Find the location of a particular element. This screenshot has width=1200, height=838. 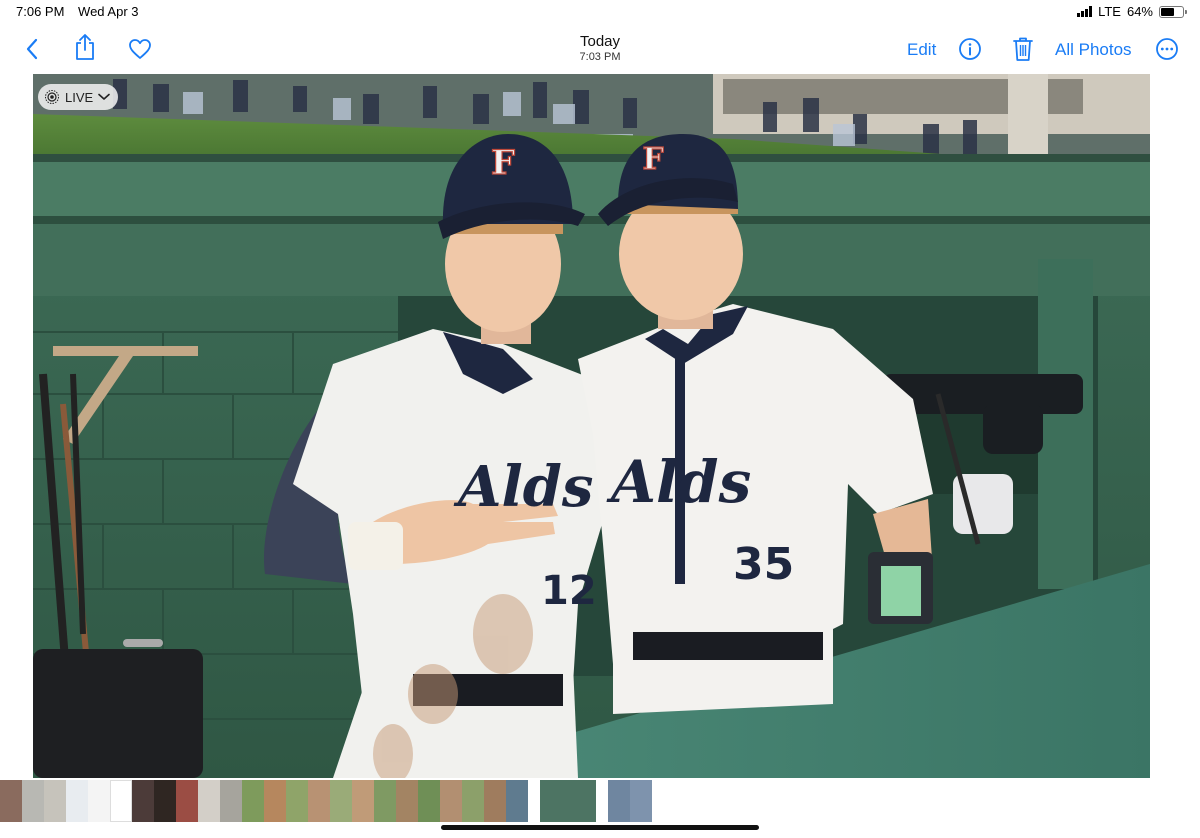

battery-percent: 64% is located at coordinates (1139, 11).